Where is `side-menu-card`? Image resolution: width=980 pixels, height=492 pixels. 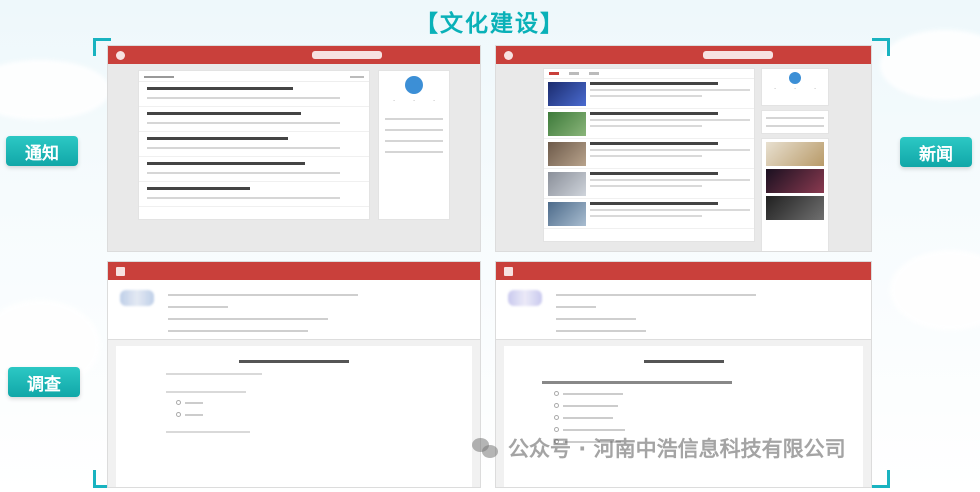 side-menu-card is located at coordinates (795, 122).